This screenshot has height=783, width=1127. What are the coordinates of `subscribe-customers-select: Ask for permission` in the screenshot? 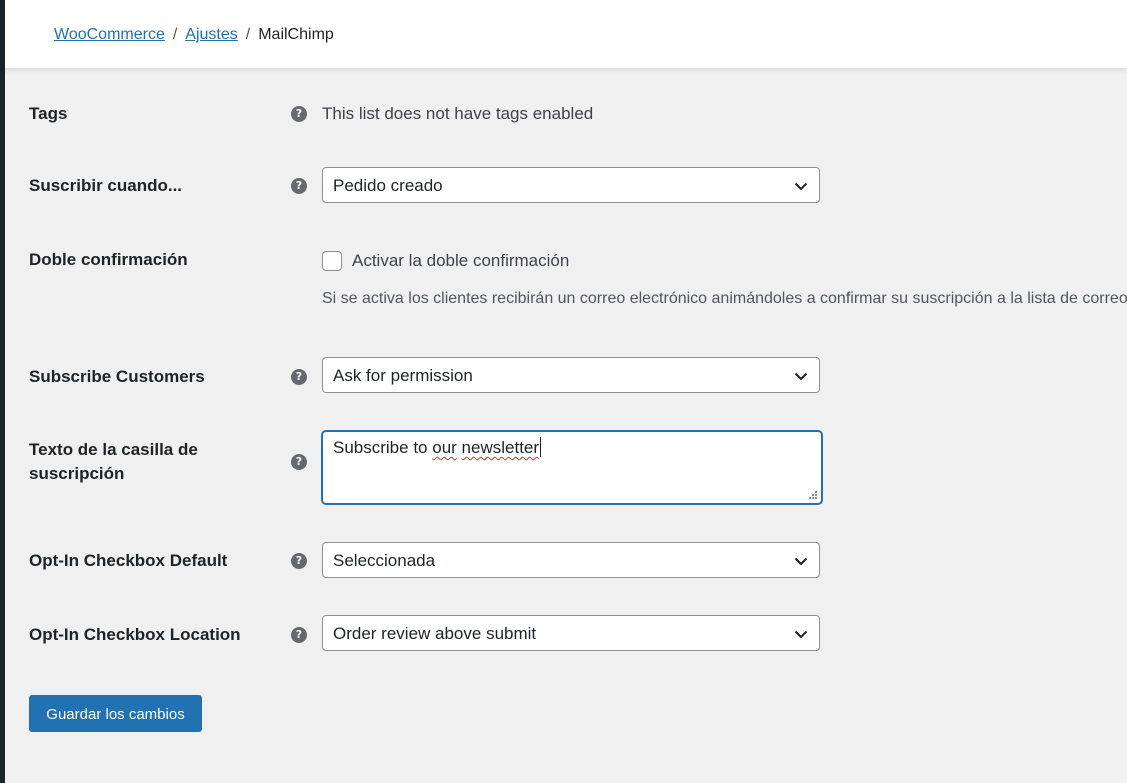 It's located at (571, 375).